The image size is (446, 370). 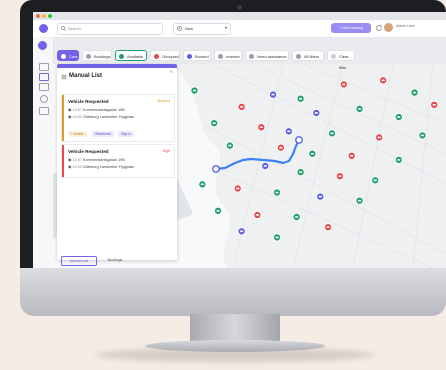 What do you see at coordinates (44, 77) in the screenshot?
I see `nav-list-icon` at bounding box center [44, 77].